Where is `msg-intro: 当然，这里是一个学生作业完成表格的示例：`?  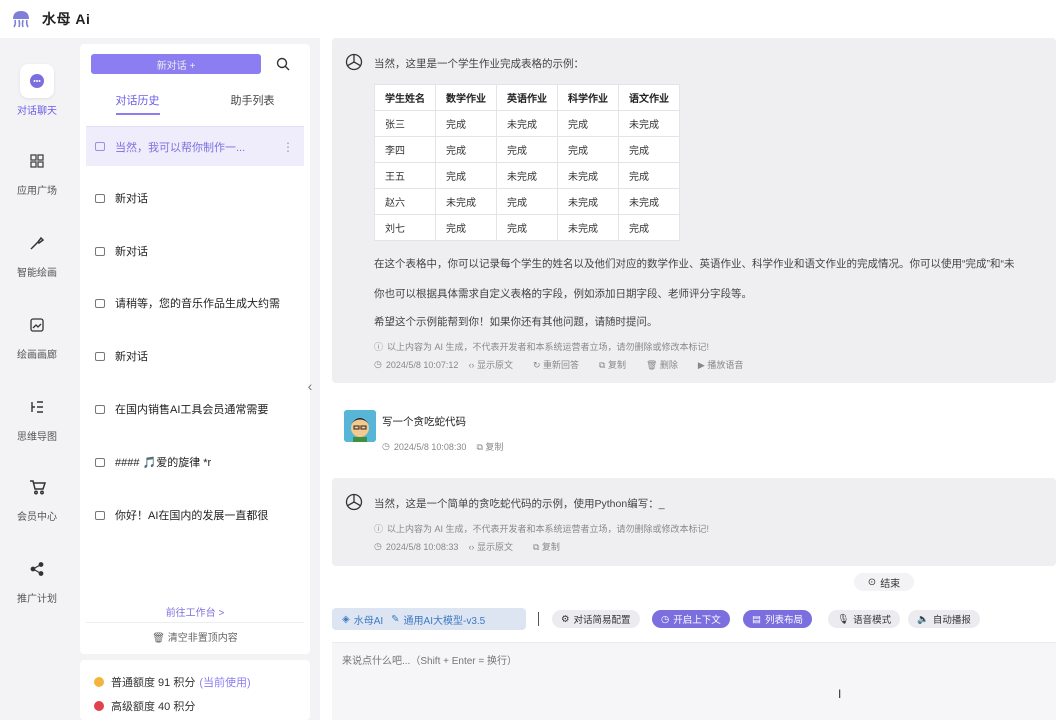
msg-intro: 当然，这里是一个学生作业完成表格的示例： is located at coordinates (479, 64).